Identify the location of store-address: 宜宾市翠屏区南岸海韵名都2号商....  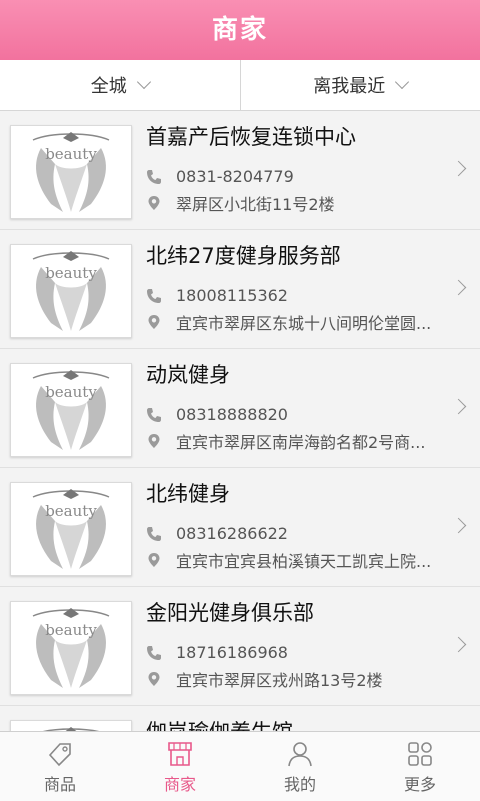
(300, 441).